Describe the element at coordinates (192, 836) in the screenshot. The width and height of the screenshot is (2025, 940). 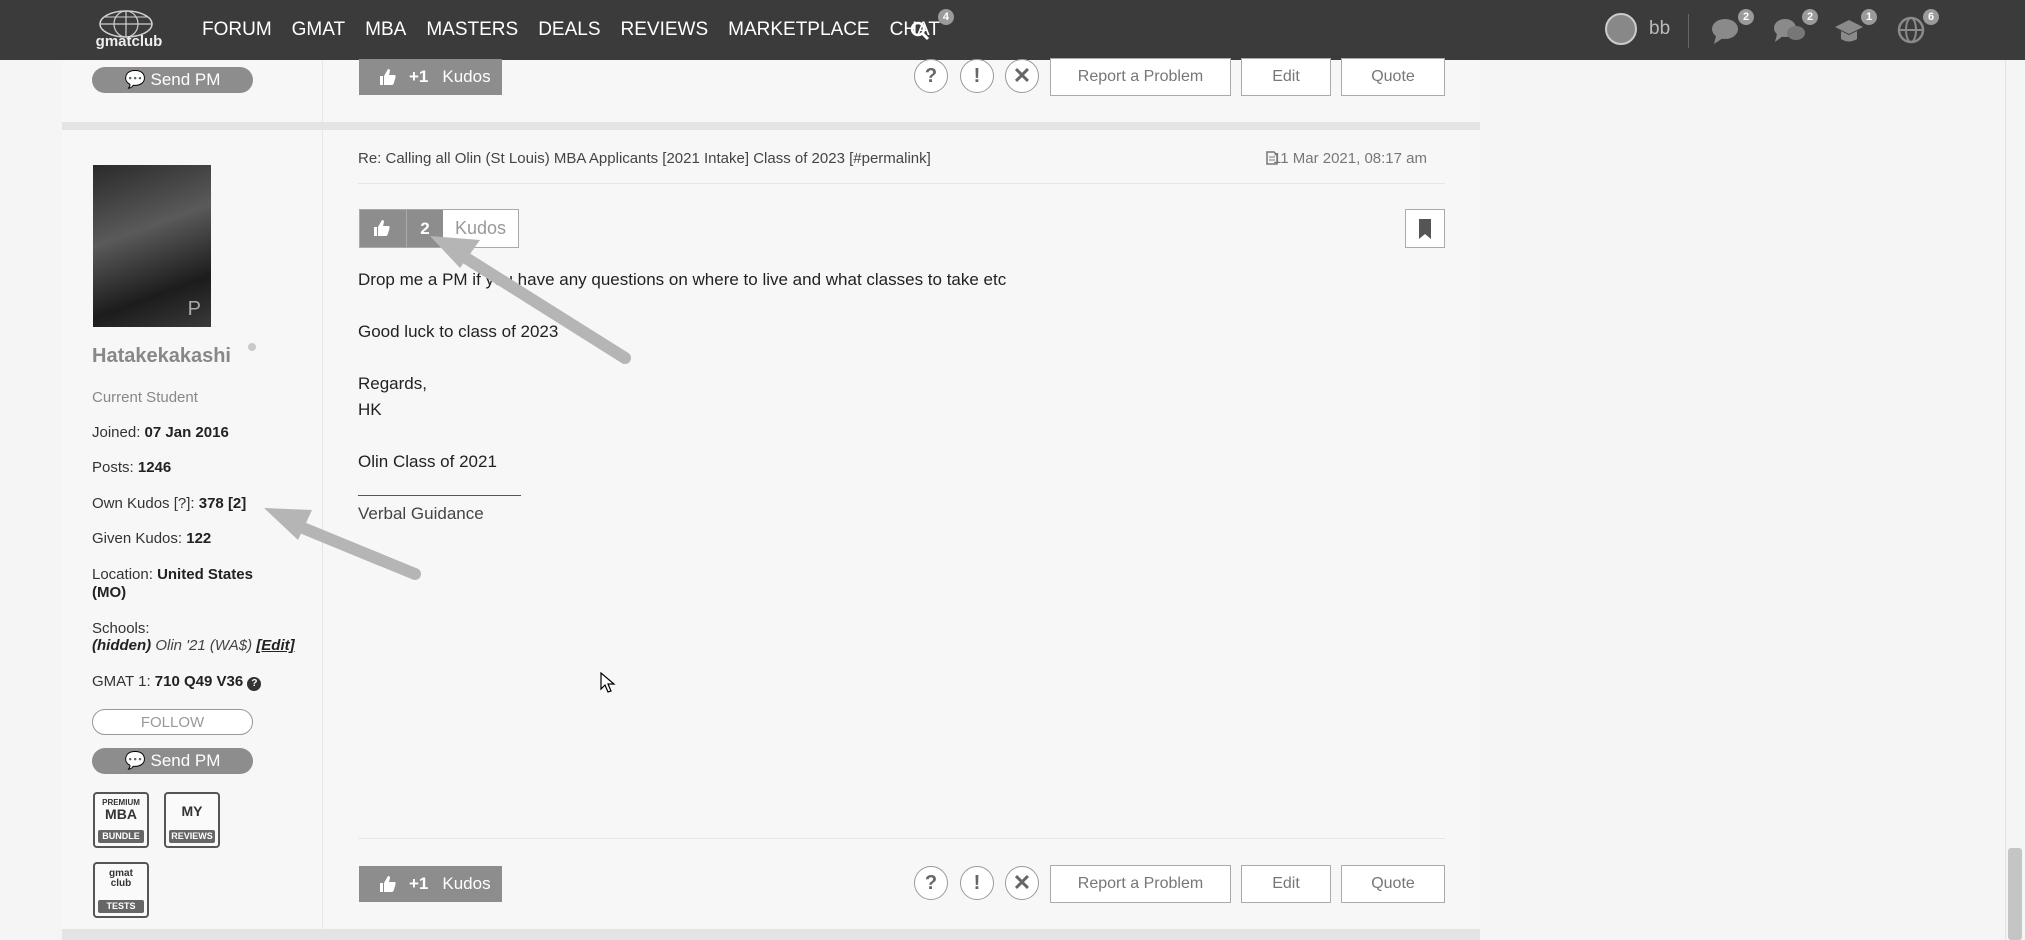
I see `my-foot-label: REVIEWS` at that location.